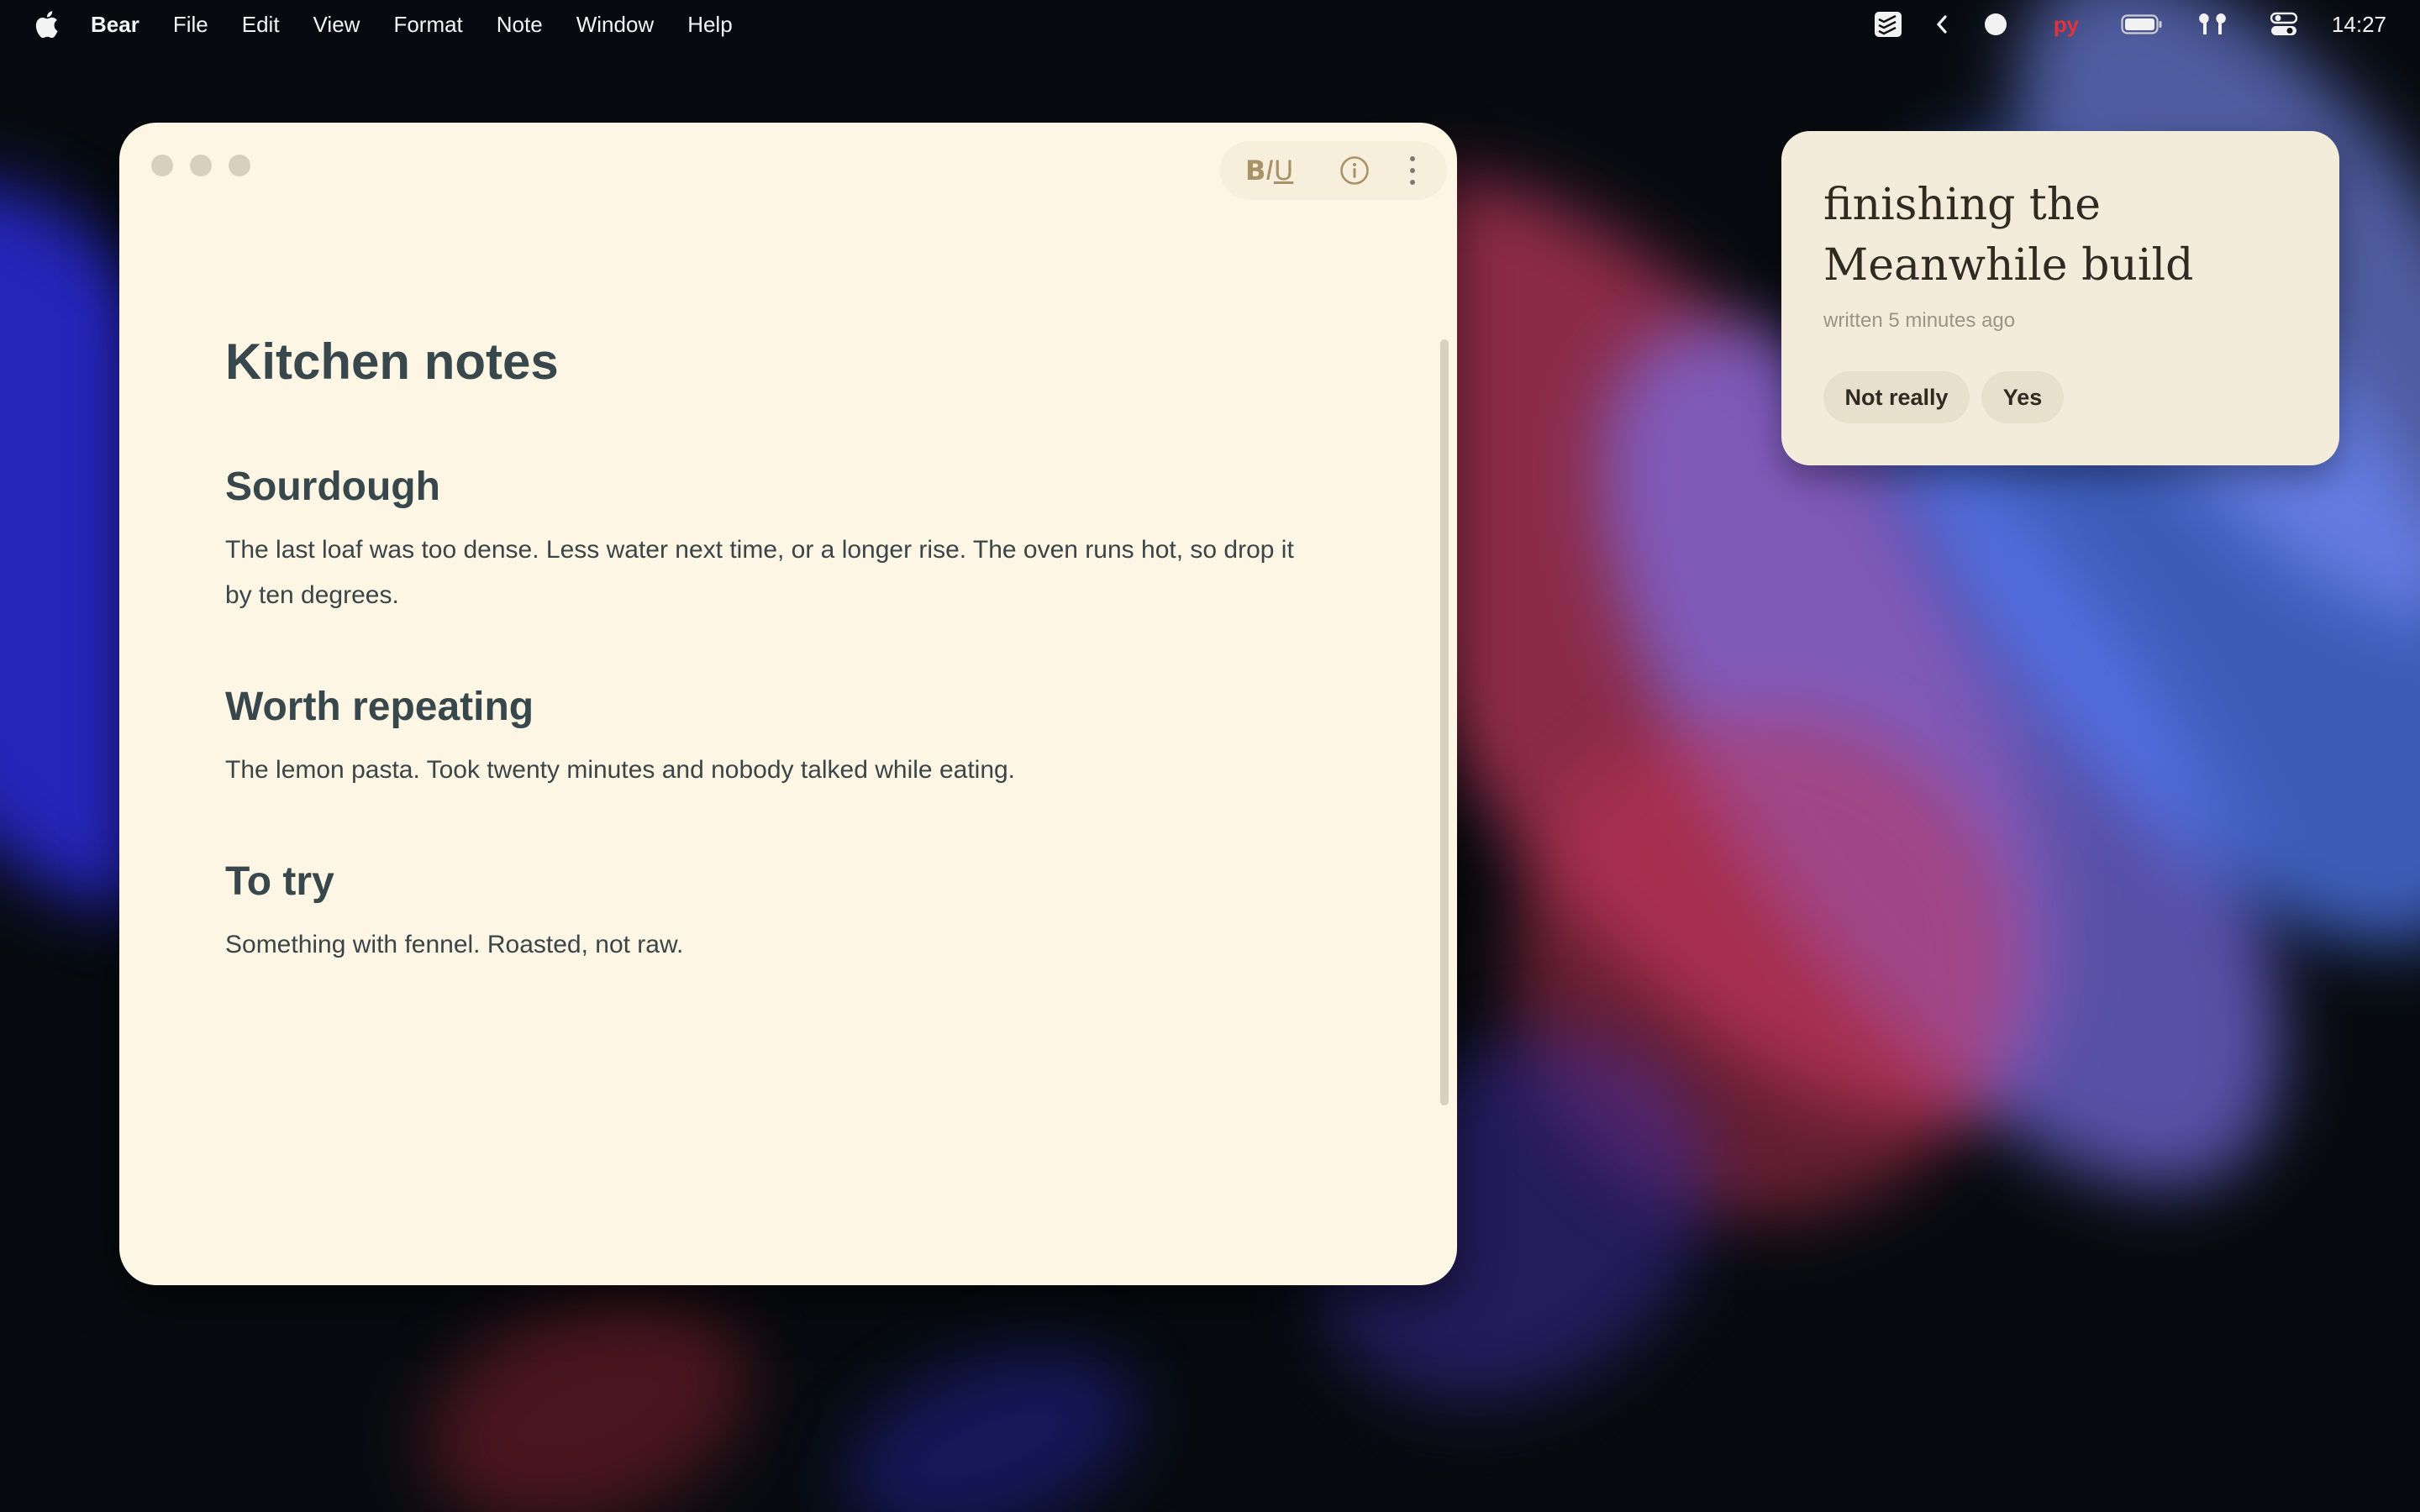 Image resolution: width=2420 pixels, height=1512 pixels. What do you see at coordinates (1412, 170) in the screenshot?
I see `more-options-icon` at bounding box center [1412, 170].